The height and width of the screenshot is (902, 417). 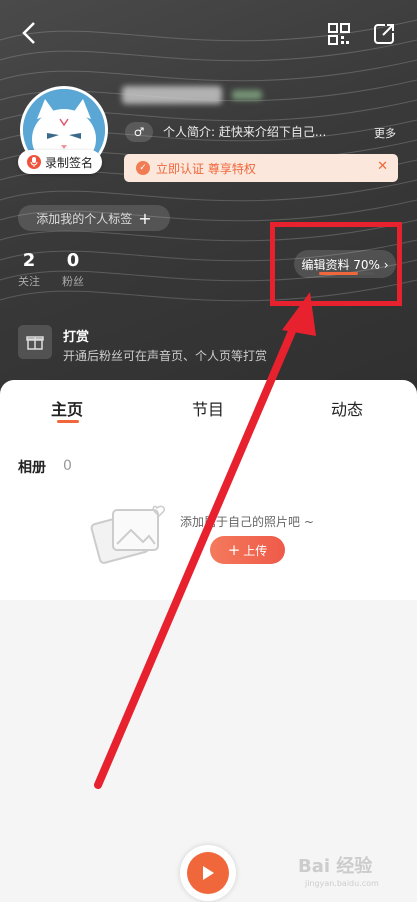 I want to click on record-signature-button: 录制签名, so click(x=60, y=162).